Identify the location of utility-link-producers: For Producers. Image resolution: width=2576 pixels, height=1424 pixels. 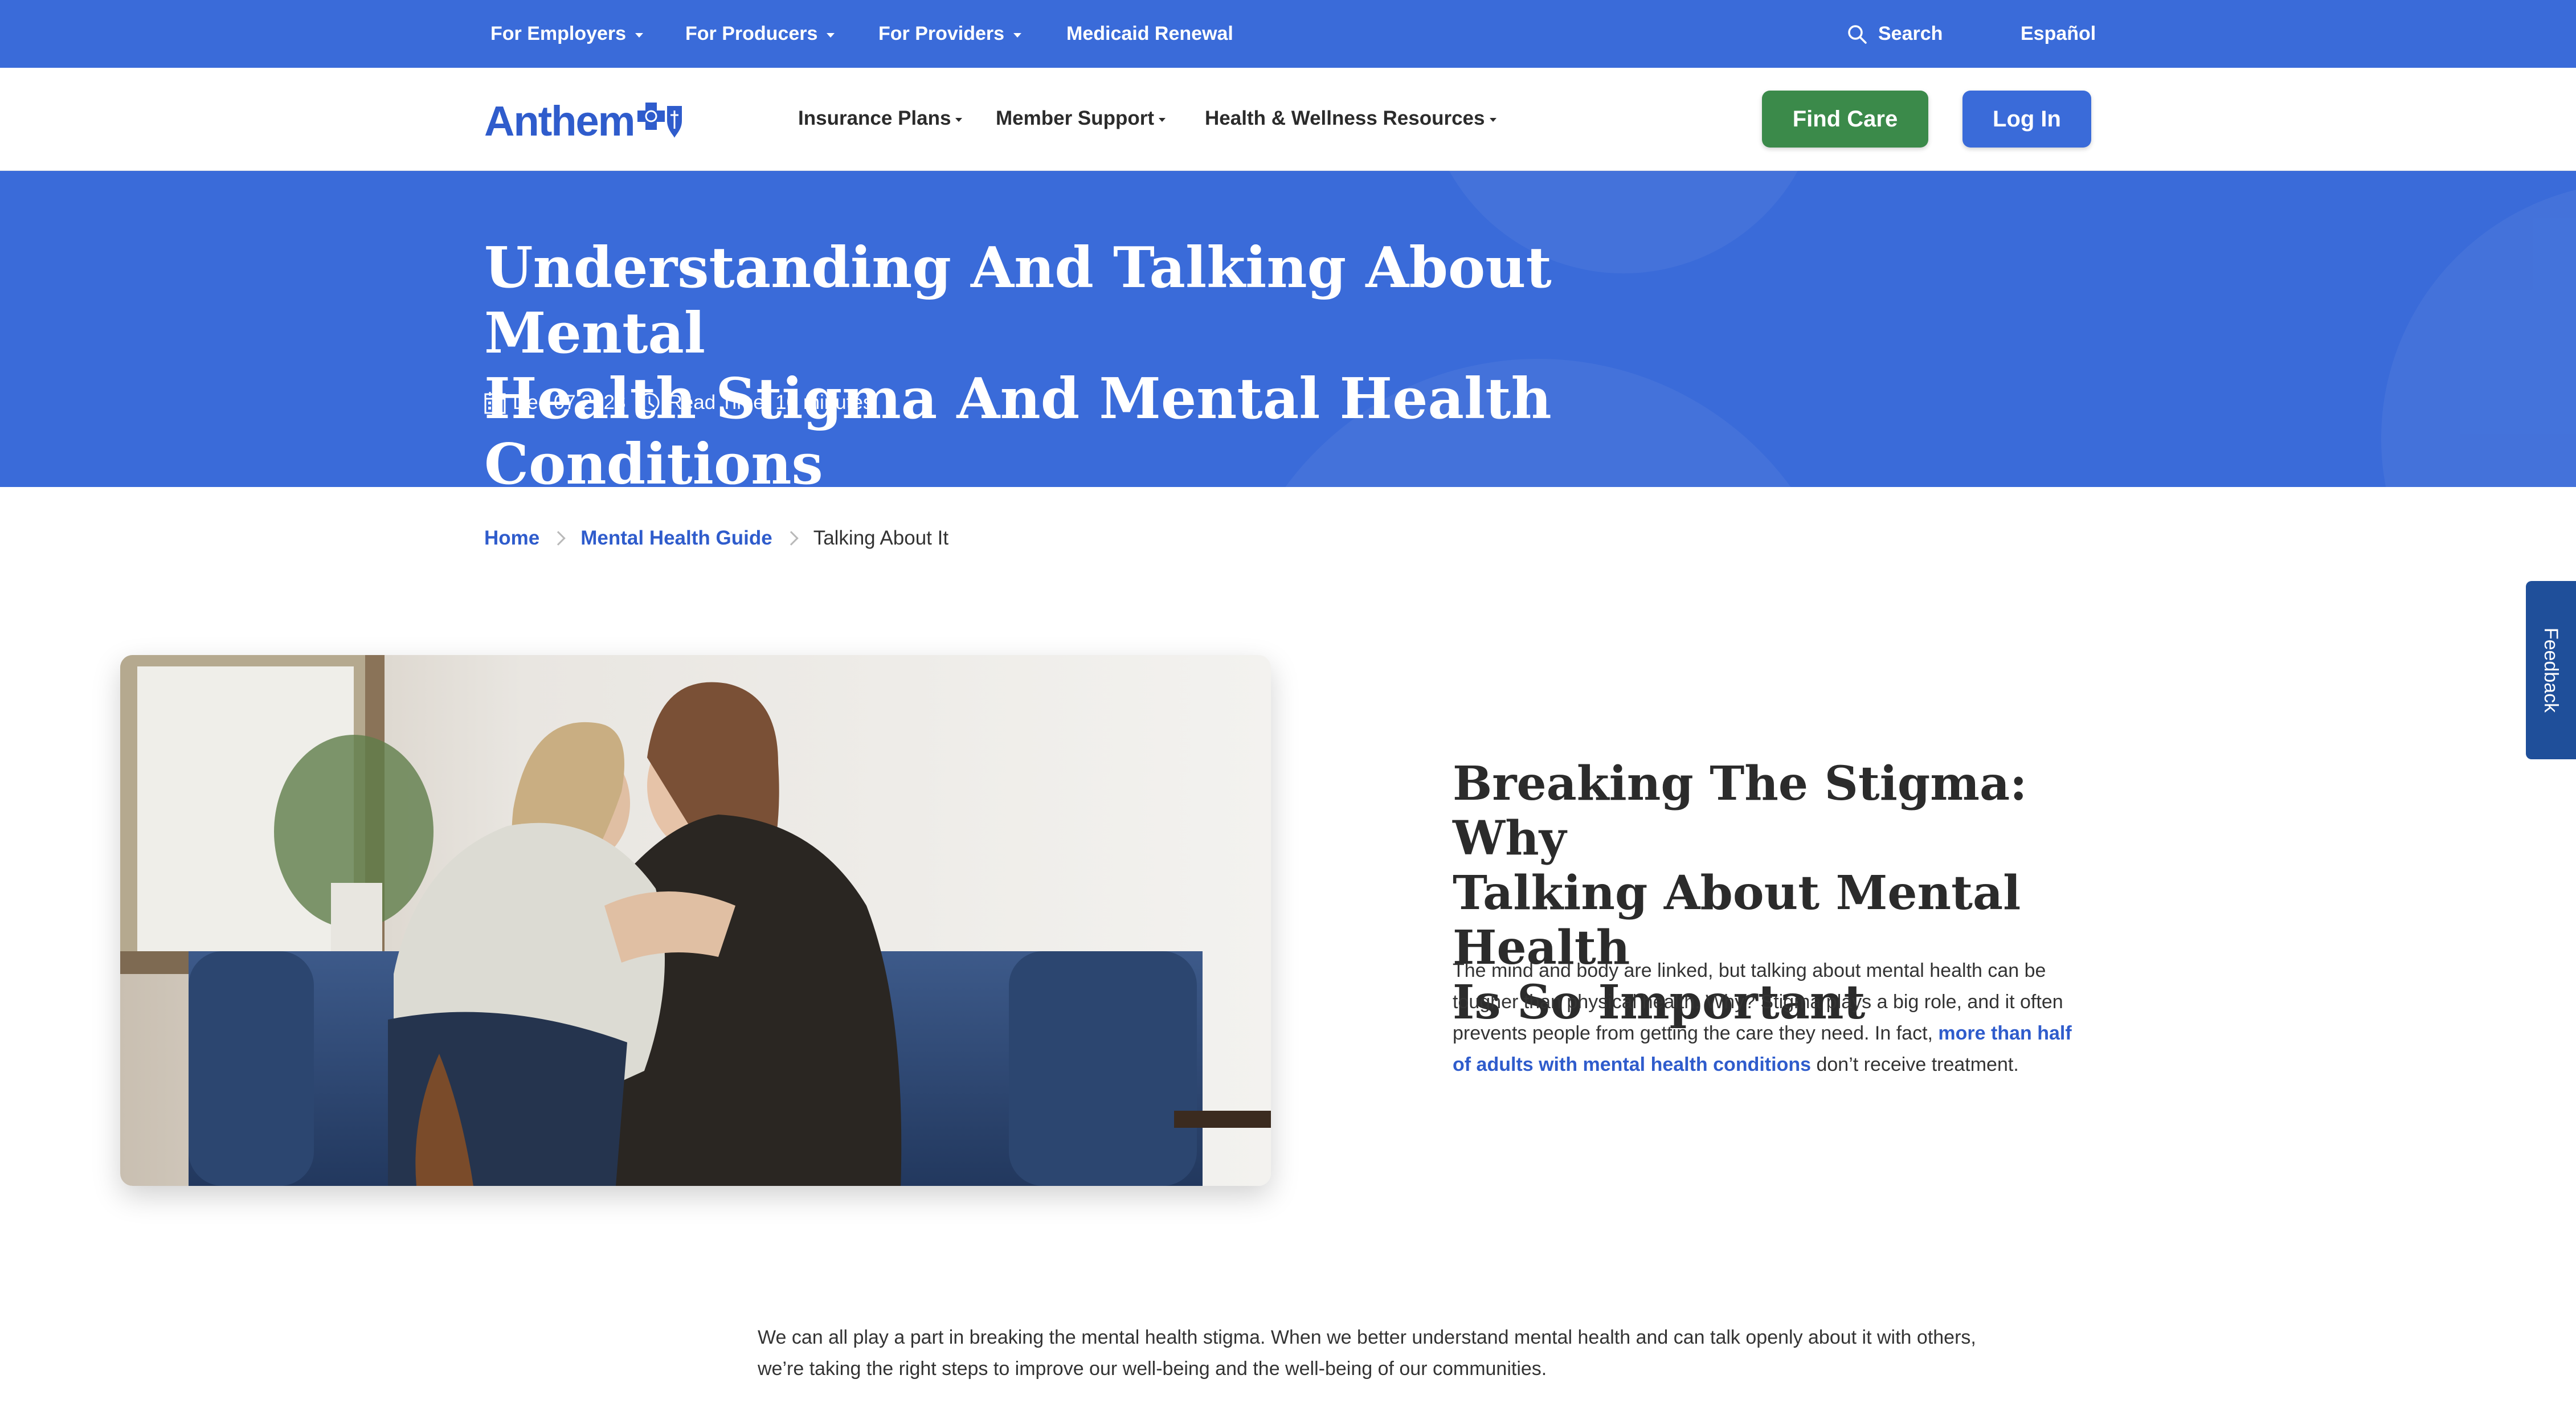
(760, 34).